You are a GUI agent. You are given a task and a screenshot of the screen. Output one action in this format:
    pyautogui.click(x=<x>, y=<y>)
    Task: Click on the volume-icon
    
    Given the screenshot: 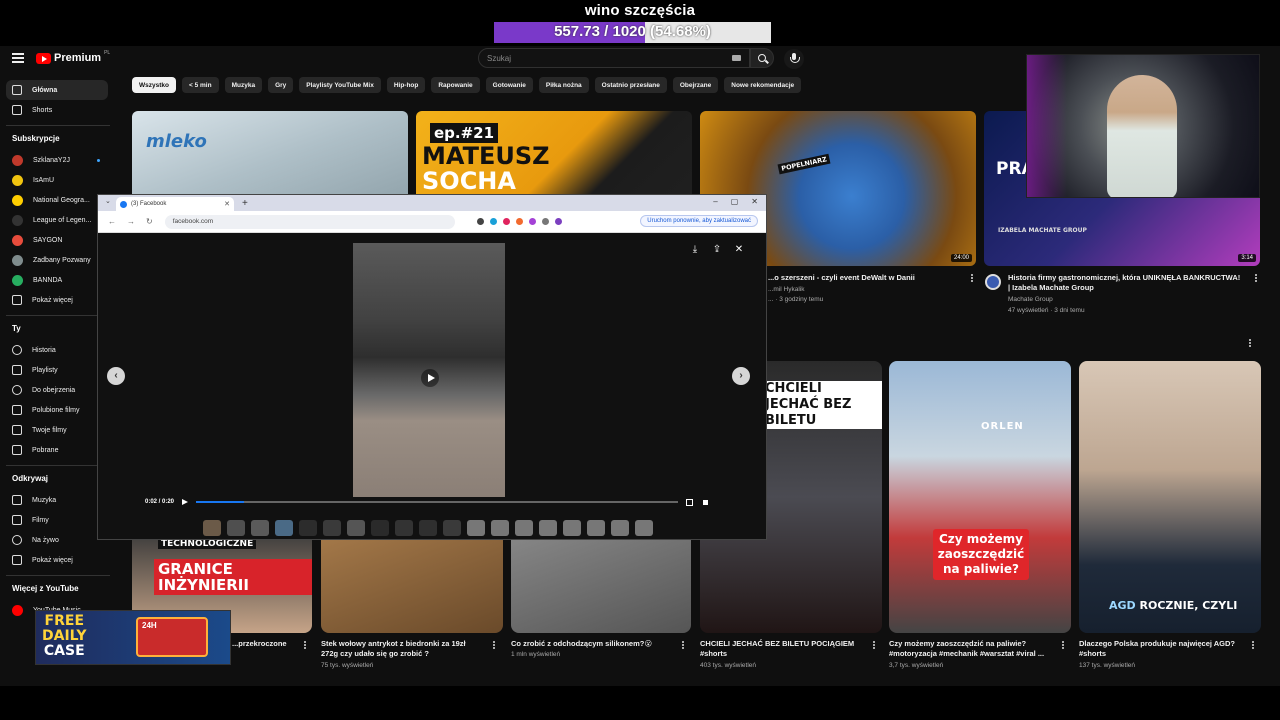 What is the action you would take?
    pyautogui.click(x=706, y=502)
    